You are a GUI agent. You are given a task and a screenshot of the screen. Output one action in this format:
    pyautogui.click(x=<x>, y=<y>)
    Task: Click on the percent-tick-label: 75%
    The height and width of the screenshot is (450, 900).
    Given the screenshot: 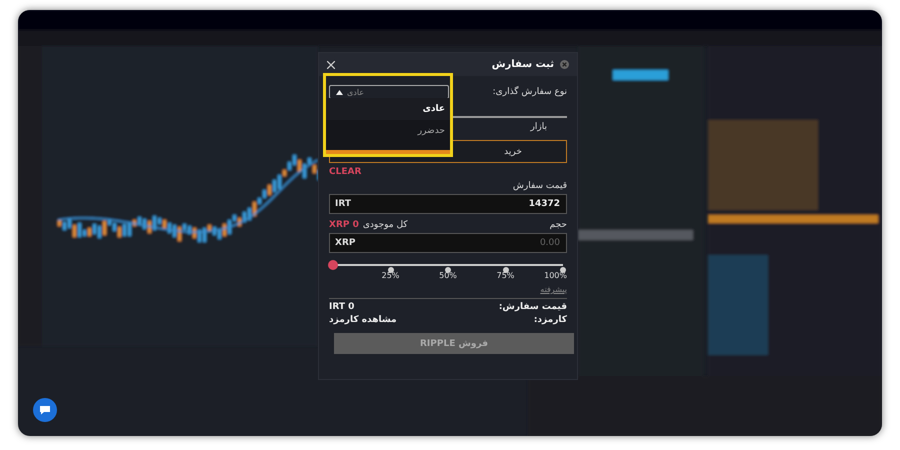 What is the action you would take?
    pyautogui.click(x=505, y=275)
    